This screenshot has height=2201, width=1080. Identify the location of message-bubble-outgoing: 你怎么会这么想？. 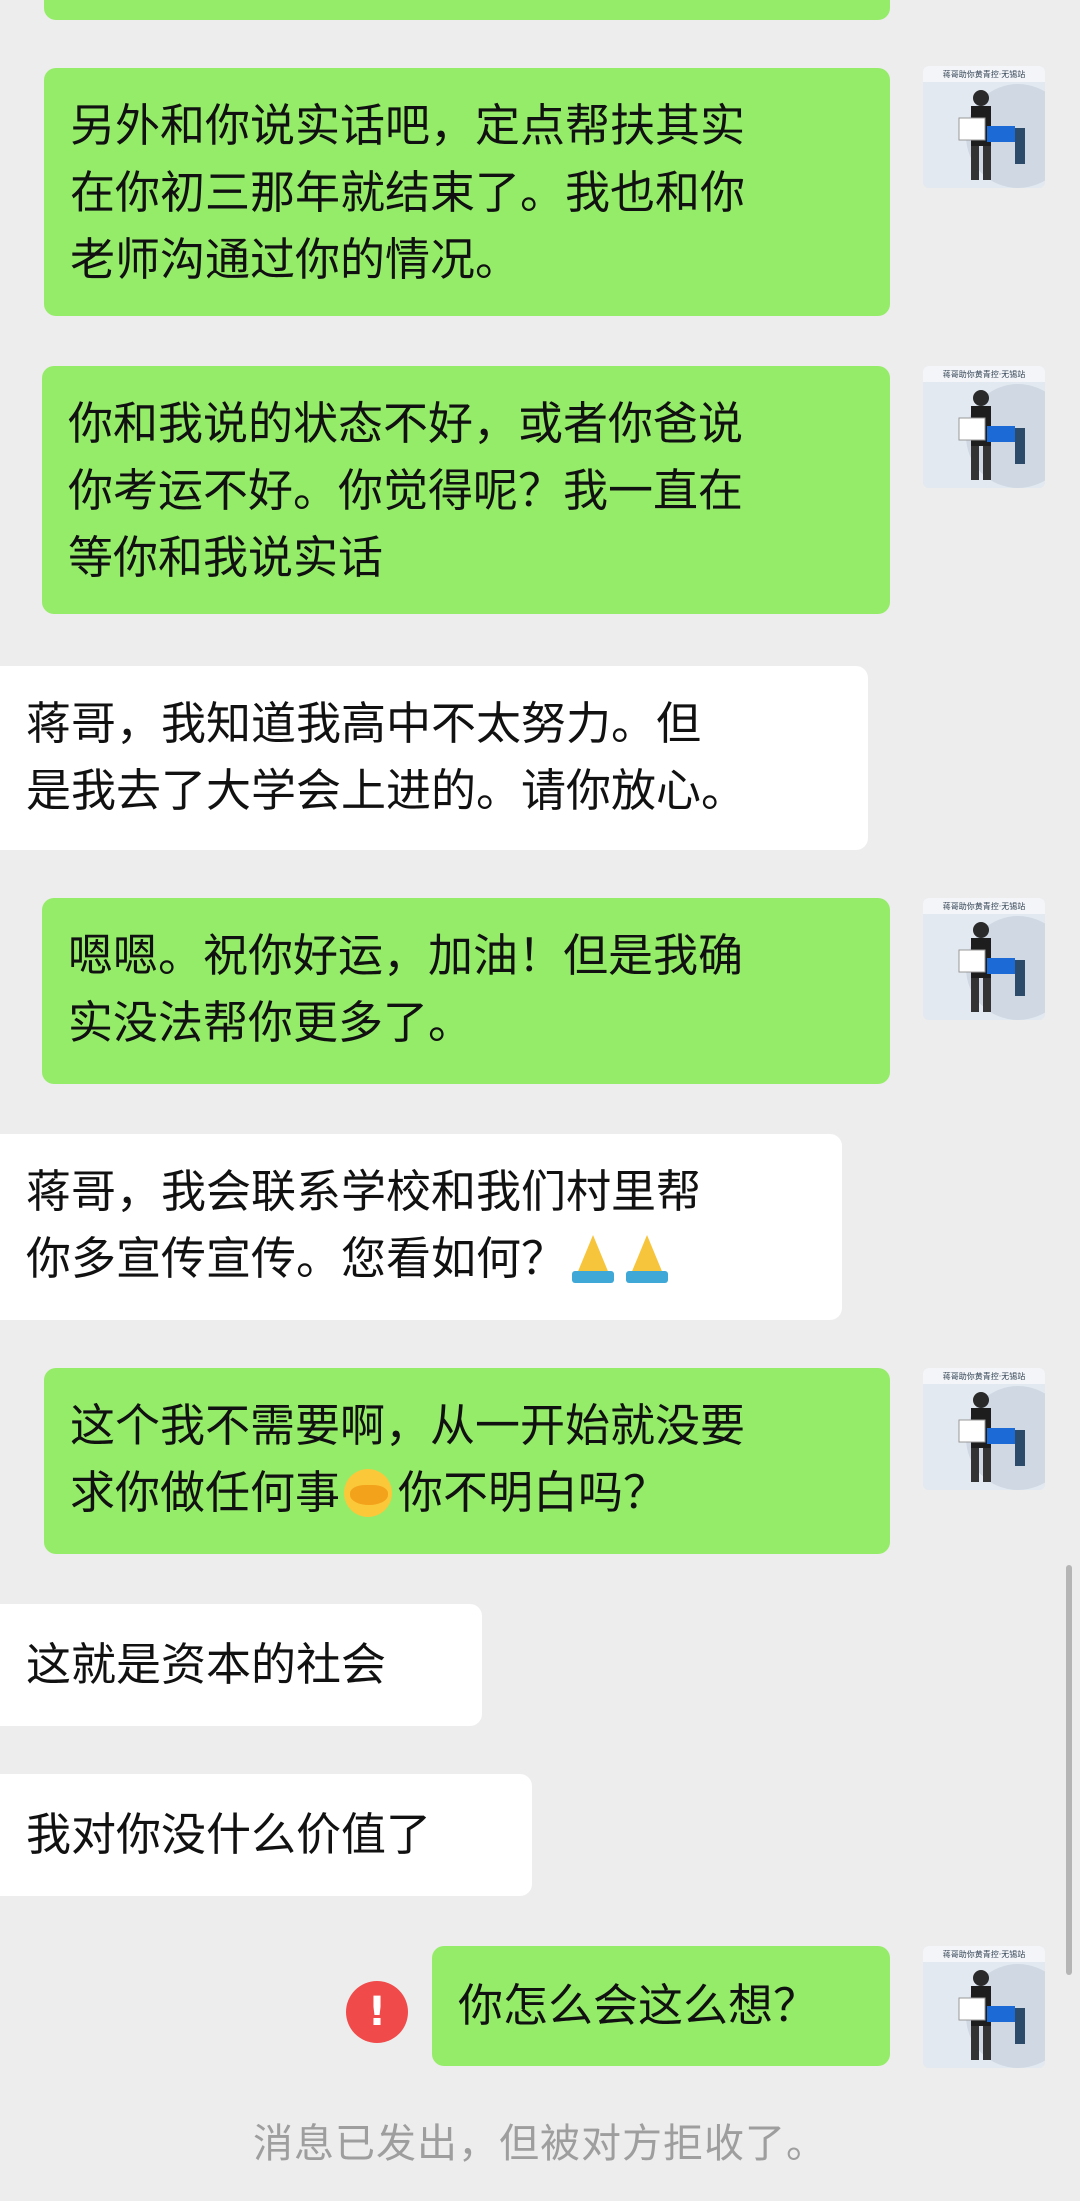
(661, 2006).